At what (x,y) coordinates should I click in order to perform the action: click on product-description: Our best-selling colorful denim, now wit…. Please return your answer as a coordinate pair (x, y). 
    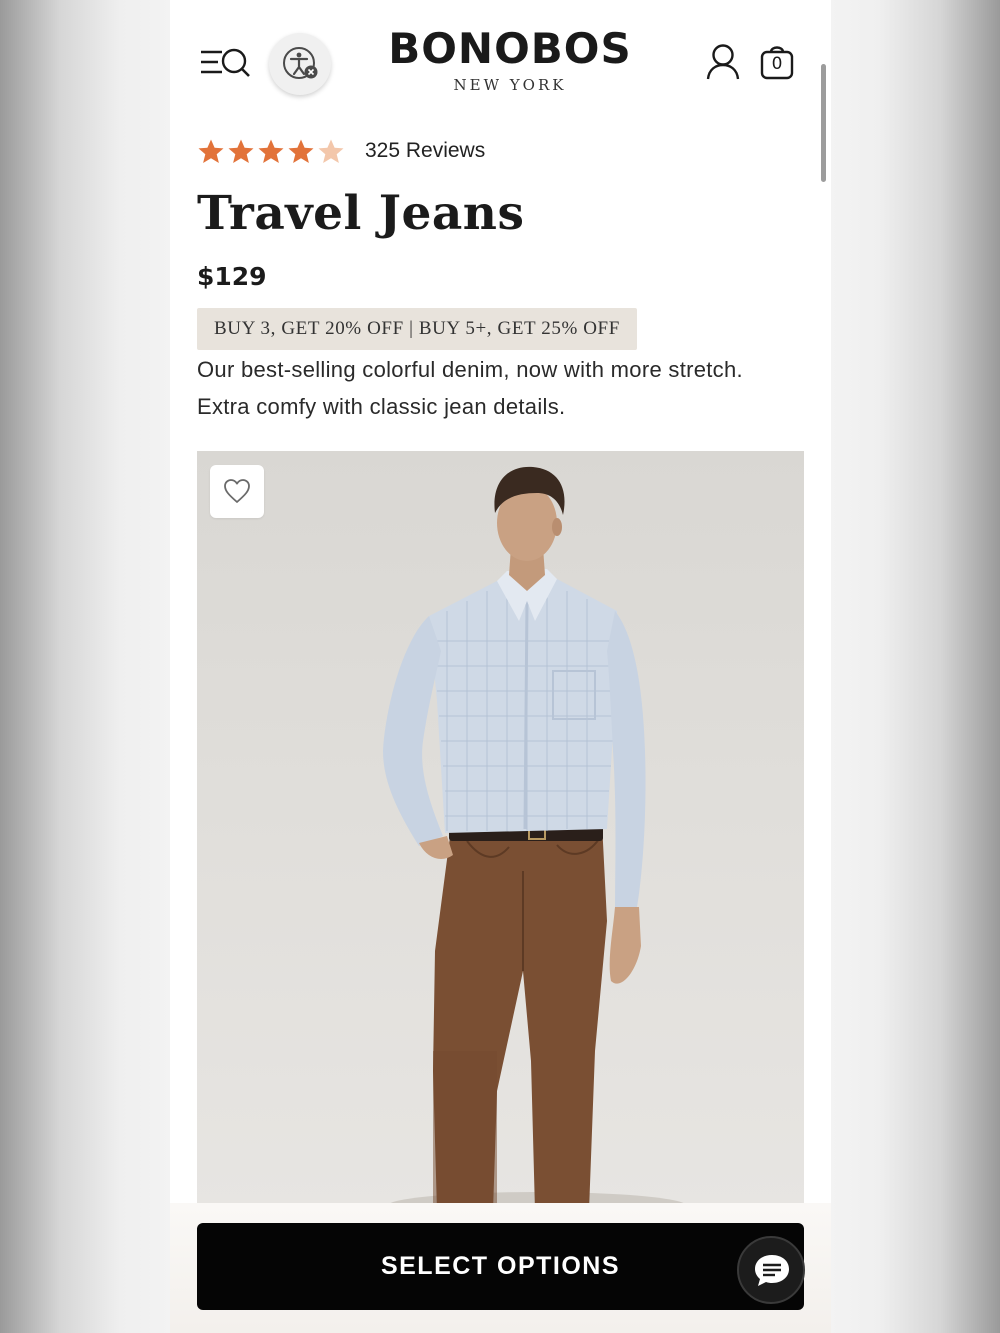
    Looking at the image, I should click on (470, 388).